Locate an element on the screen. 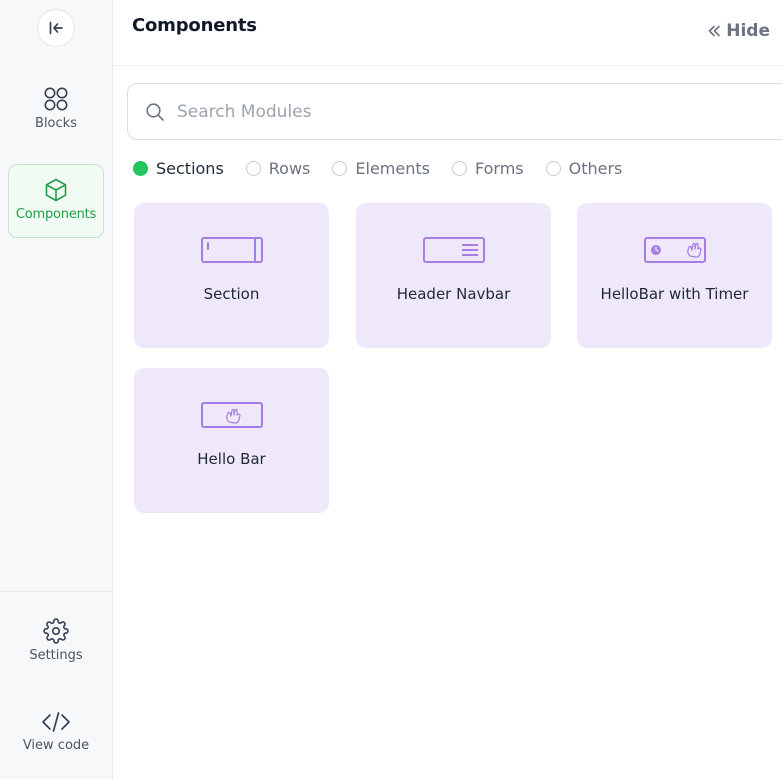 This screenshot has width=783, height=779. filter-elements: Elements is located at coordinates (381, 168).